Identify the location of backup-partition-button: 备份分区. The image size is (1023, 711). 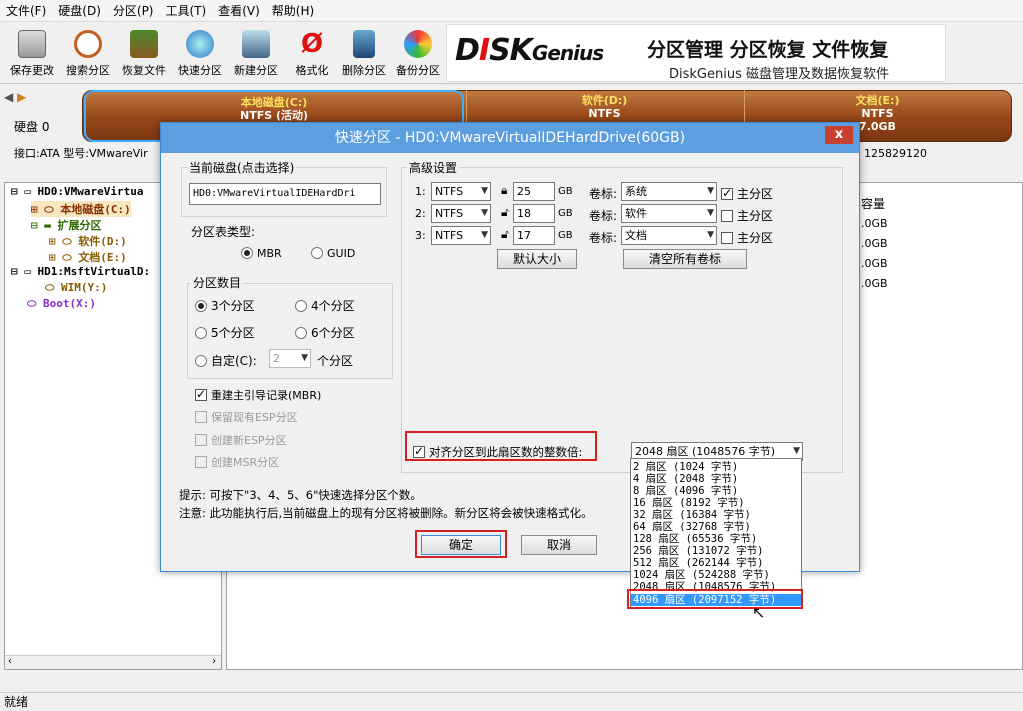
(418, 54).